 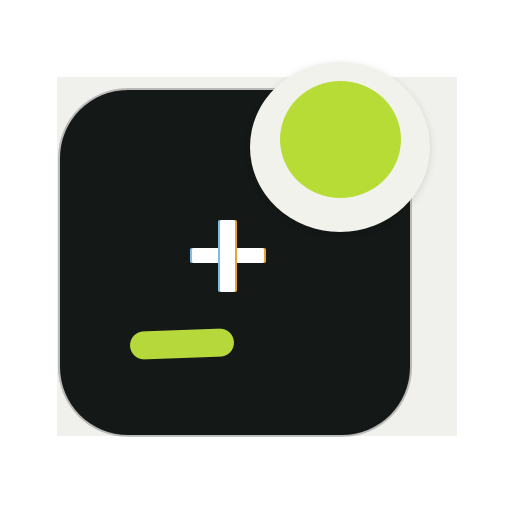 I want to click on minus-icon, so click(x=182, y=344).